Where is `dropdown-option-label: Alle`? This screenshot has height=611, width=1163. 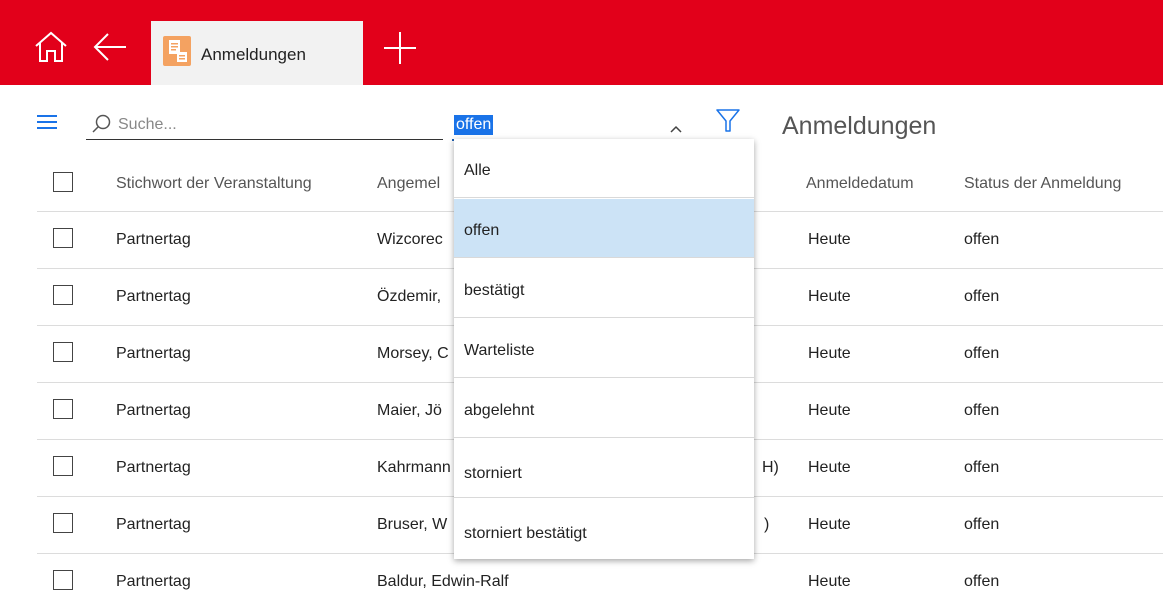 dropdown-option-label: Alle is located at coordinates (477, 170).